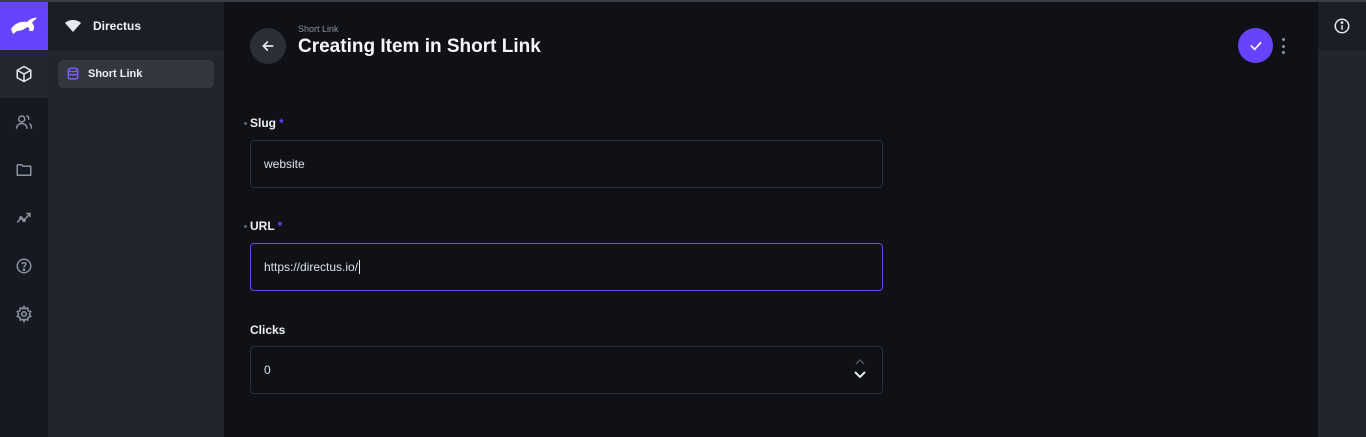  I want to click on insights-icon, so click(23, 217).